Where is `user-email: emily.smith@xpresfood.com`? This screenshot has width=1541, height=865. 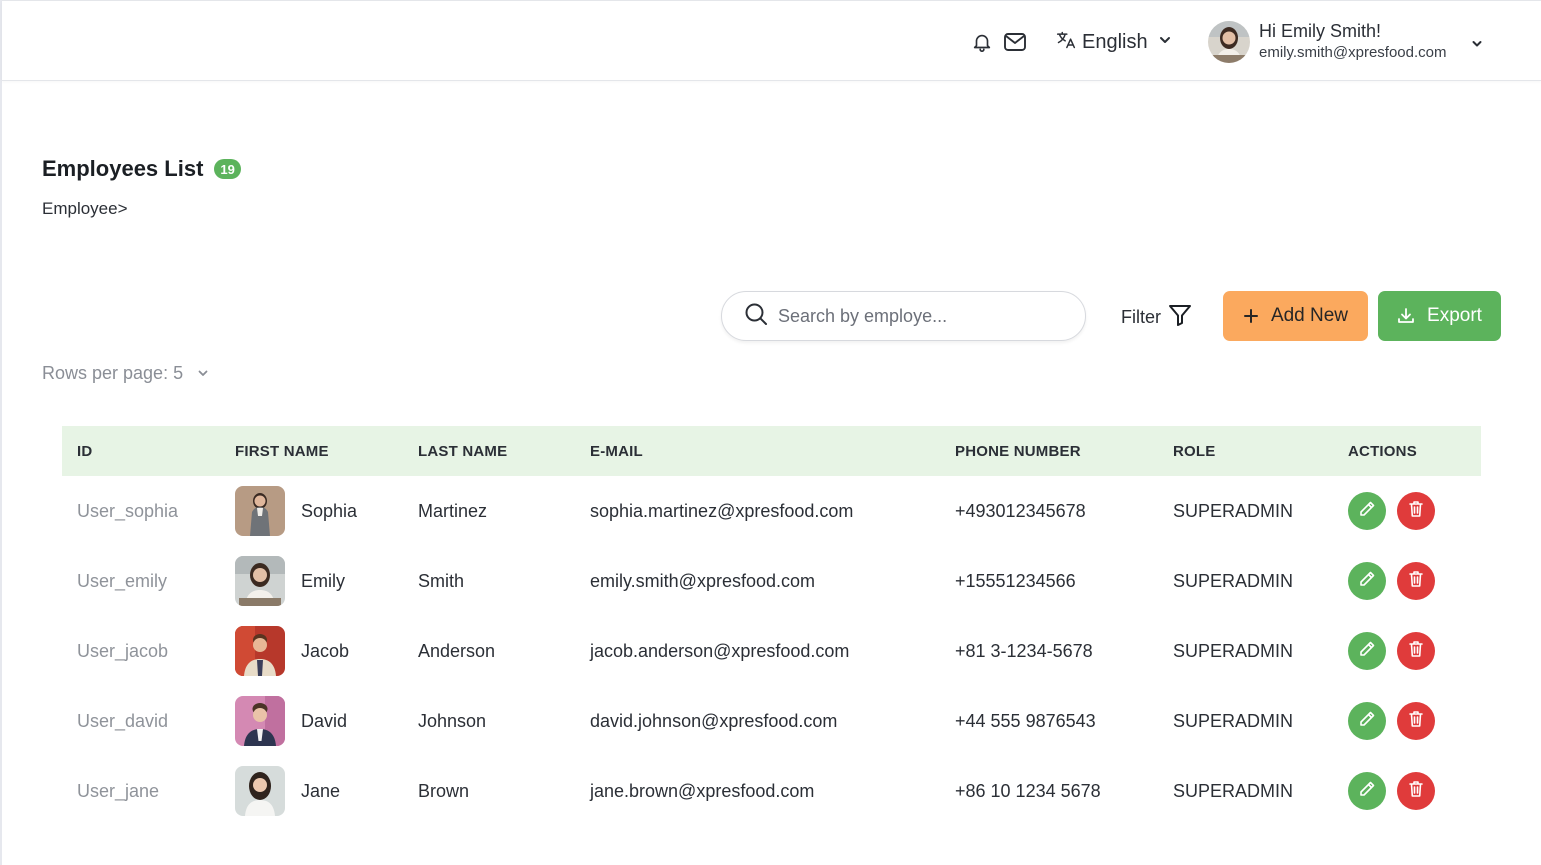
user-email: emily.smith@xpresfood.com is located at coordinates (1353, 52).